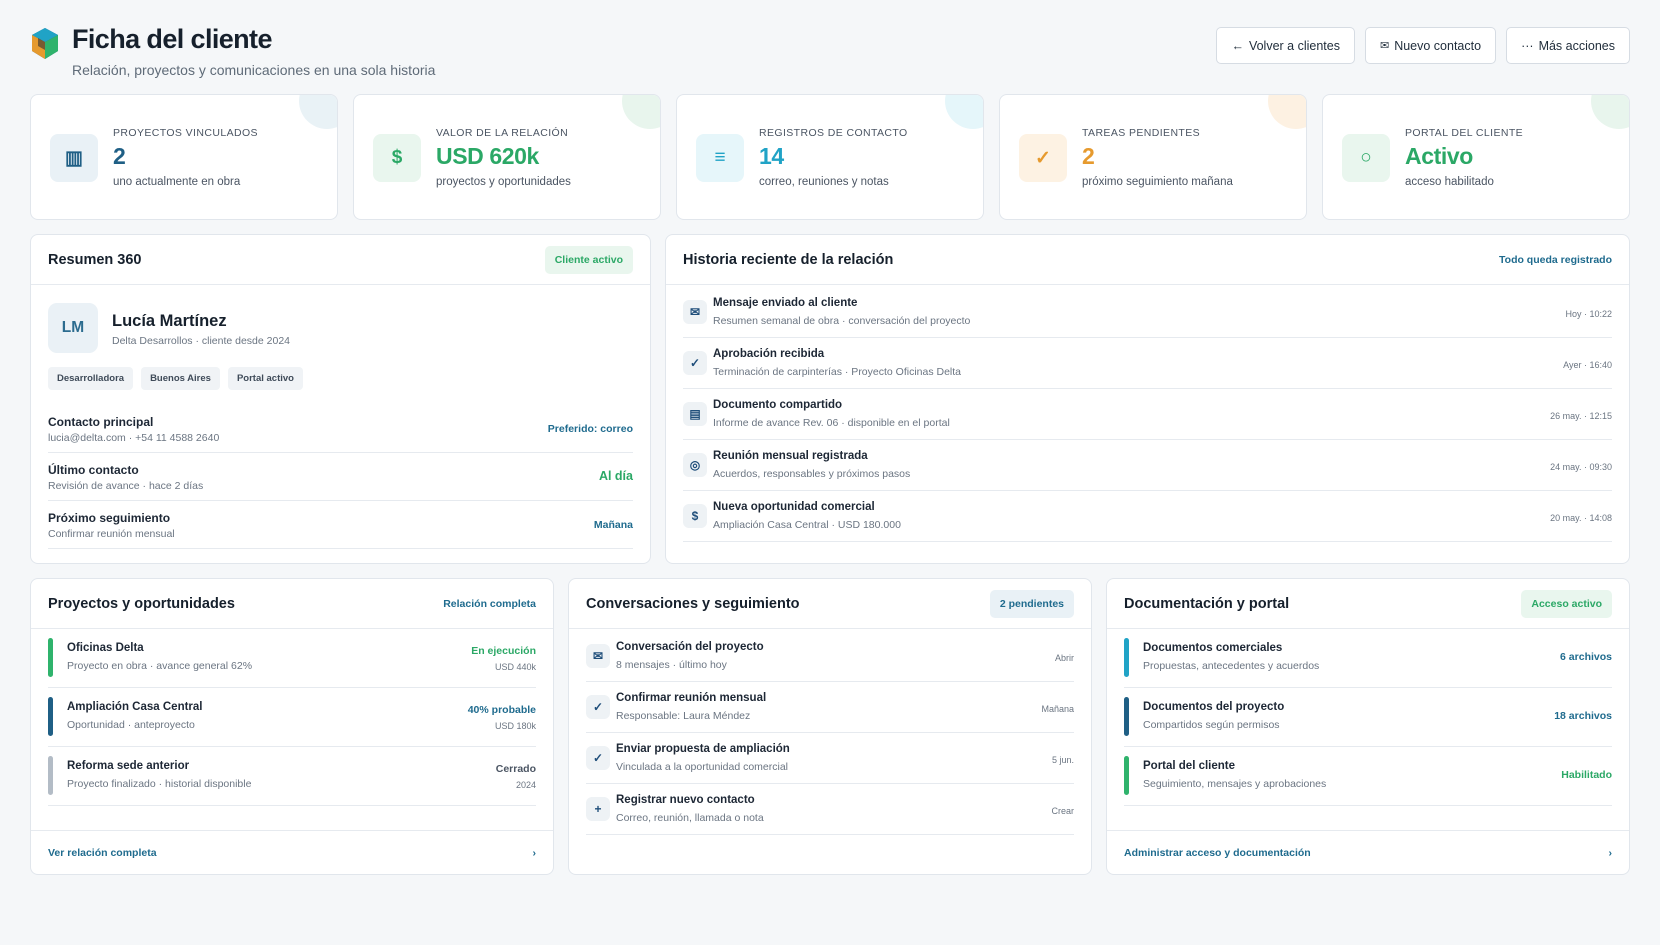 The height and width of the screenshot is (945, 1660). What do you see at coordinates (690, 818) in the screenshot?
I see `conversation-detail: Correo, reunión, llamada o nota` at bounding box center [690, 818].